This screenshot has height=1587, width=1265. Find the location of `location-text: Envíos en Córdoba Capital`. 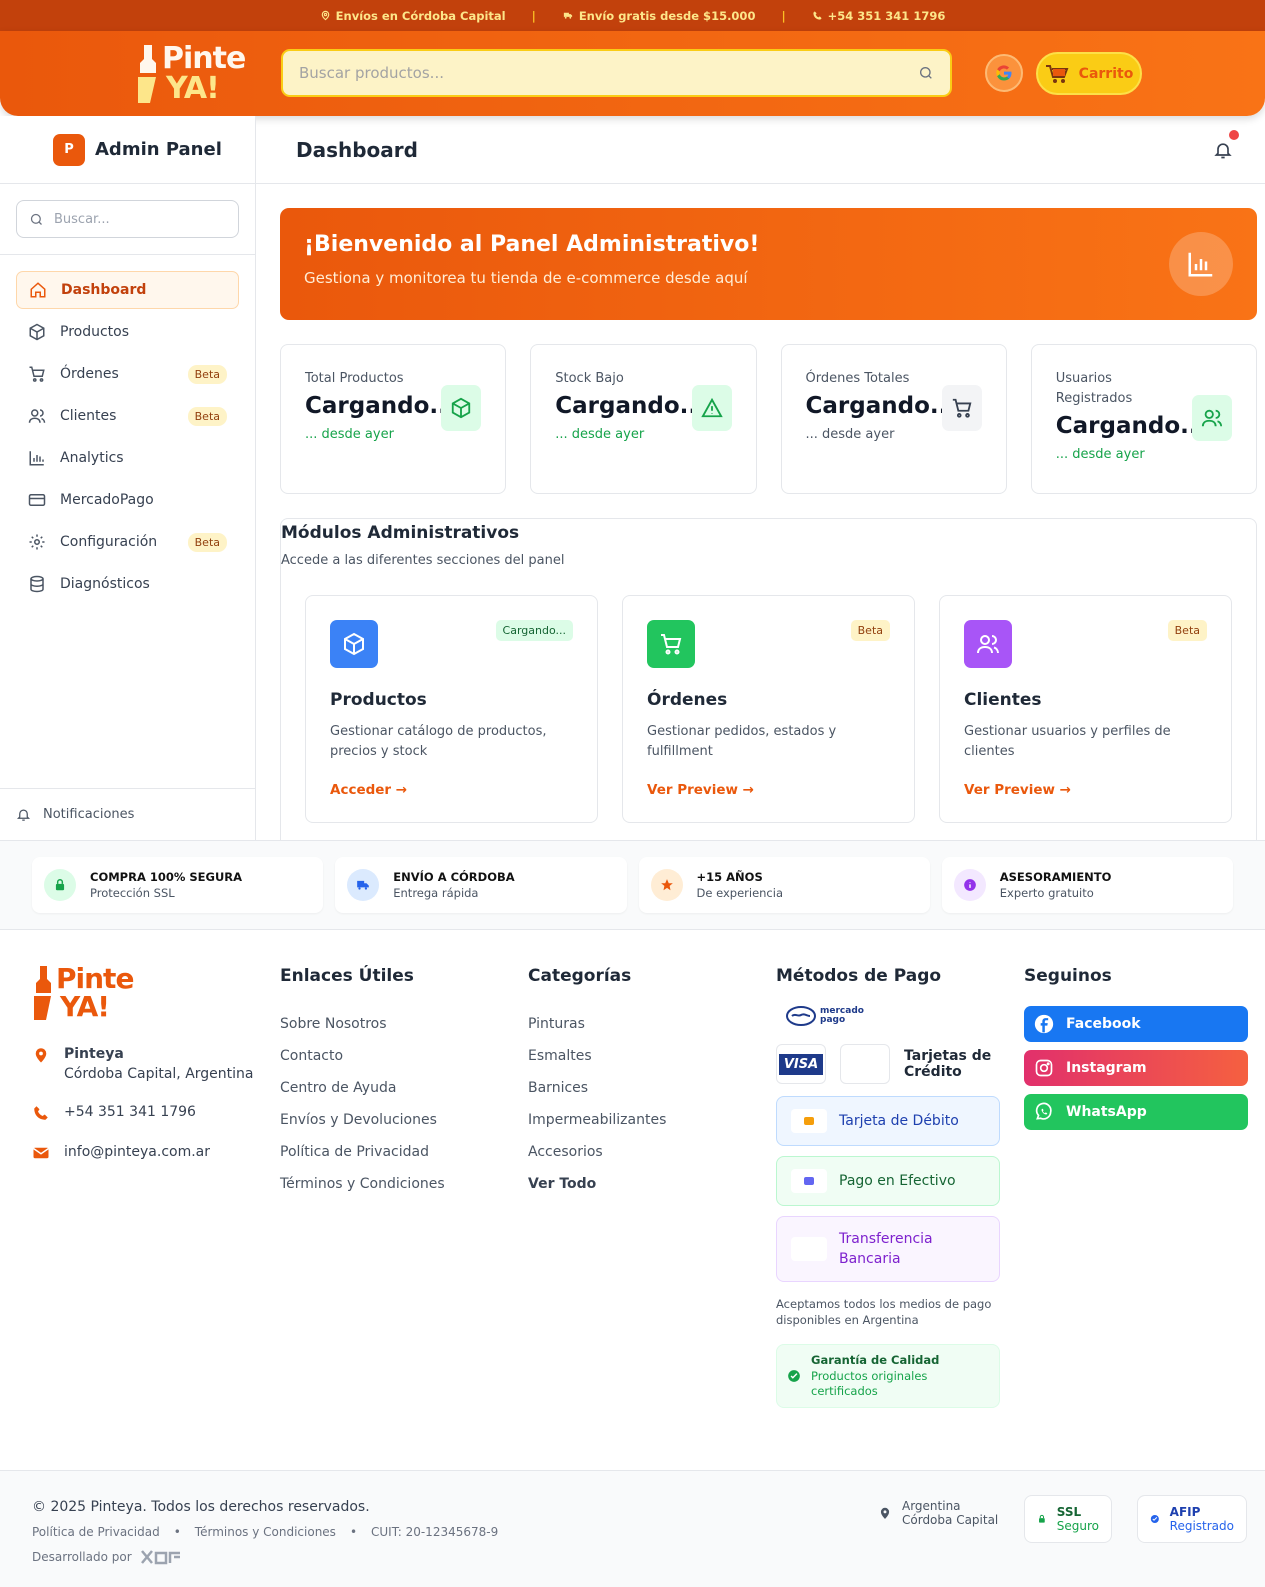

location-text: Envíos en Córdoba Capital is located at coordinates (420, 15).